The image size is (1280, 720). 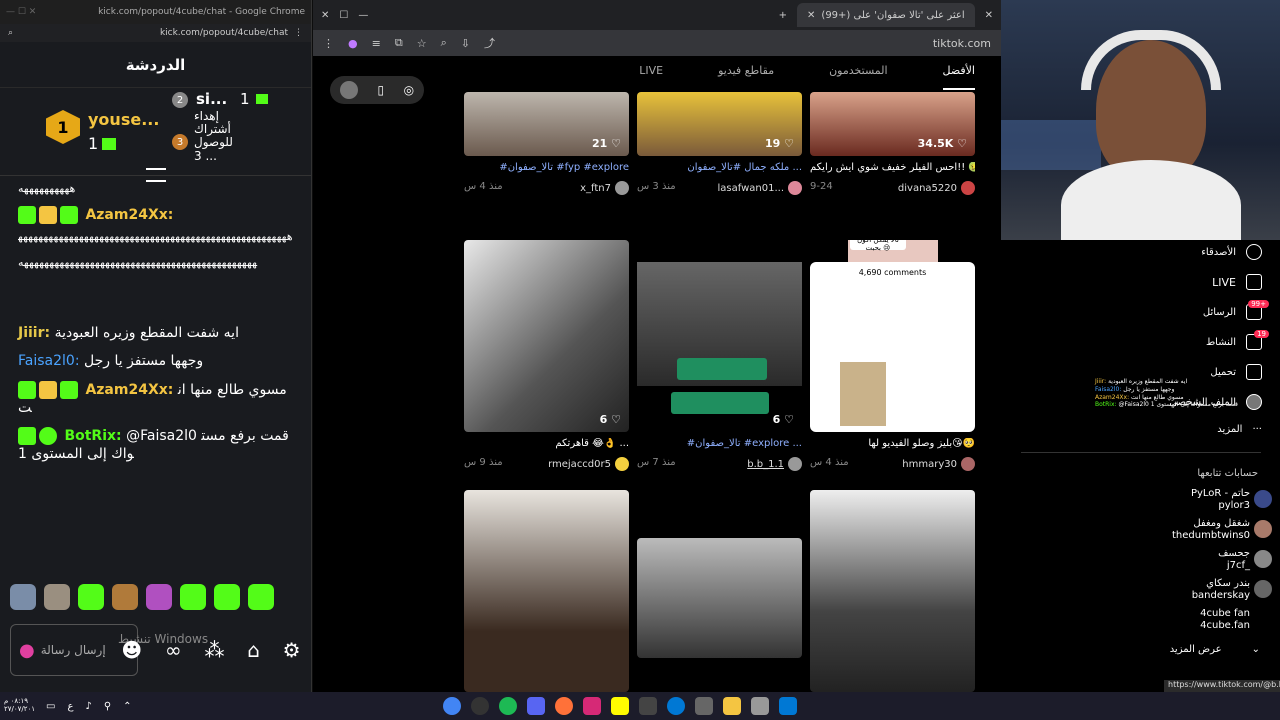 What do you see at coordinates (962, 43) in the screenshot?
I see `address-bar: tiktok.com` at bounding box center [962, 43].